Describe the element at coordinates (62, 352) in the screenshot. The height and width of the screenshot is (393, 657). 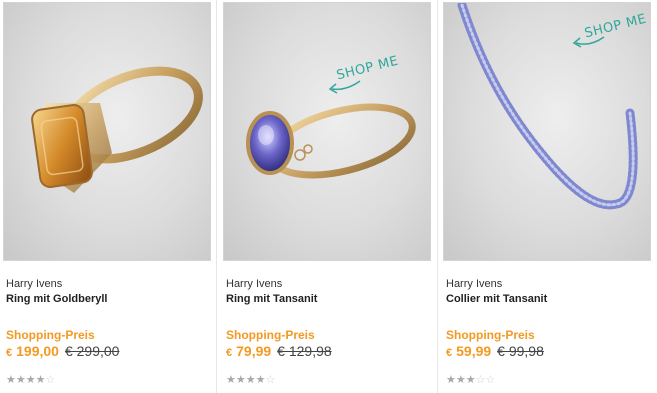
I see `price-block: €199,00 € 299,00` at that location.